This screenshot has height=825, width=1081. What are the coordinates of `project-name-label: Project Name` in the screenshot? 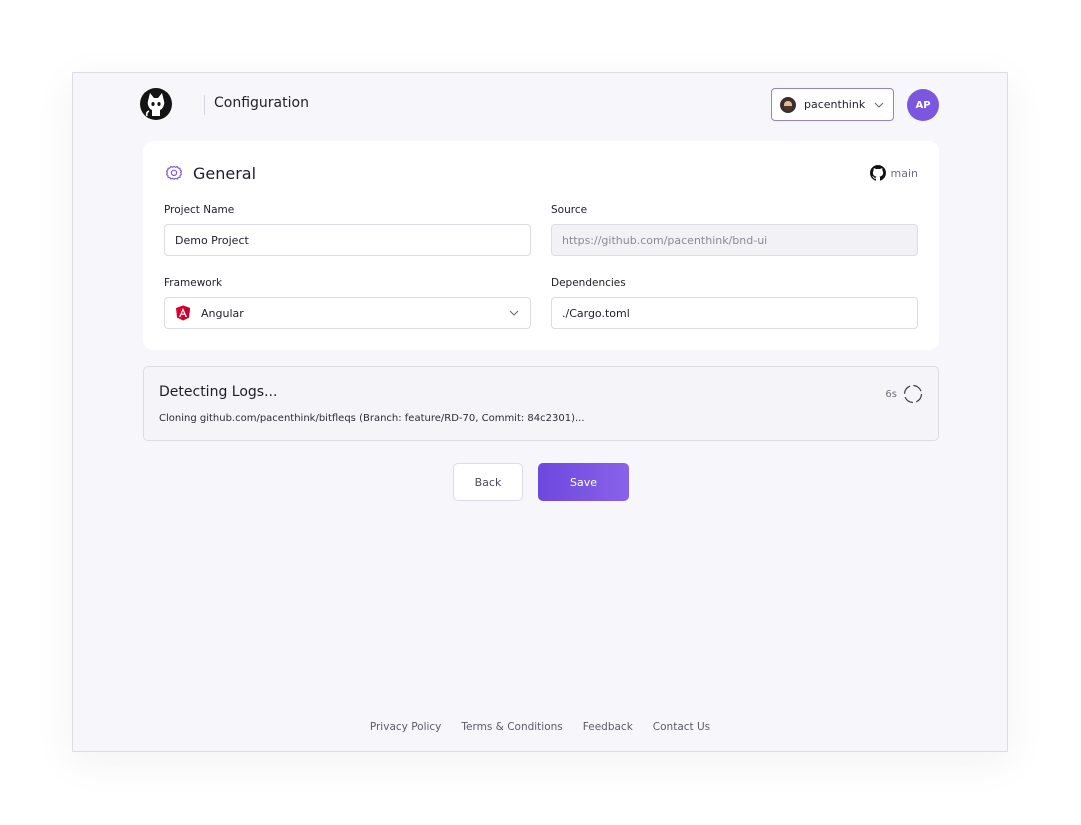 It's located at (199, 210).